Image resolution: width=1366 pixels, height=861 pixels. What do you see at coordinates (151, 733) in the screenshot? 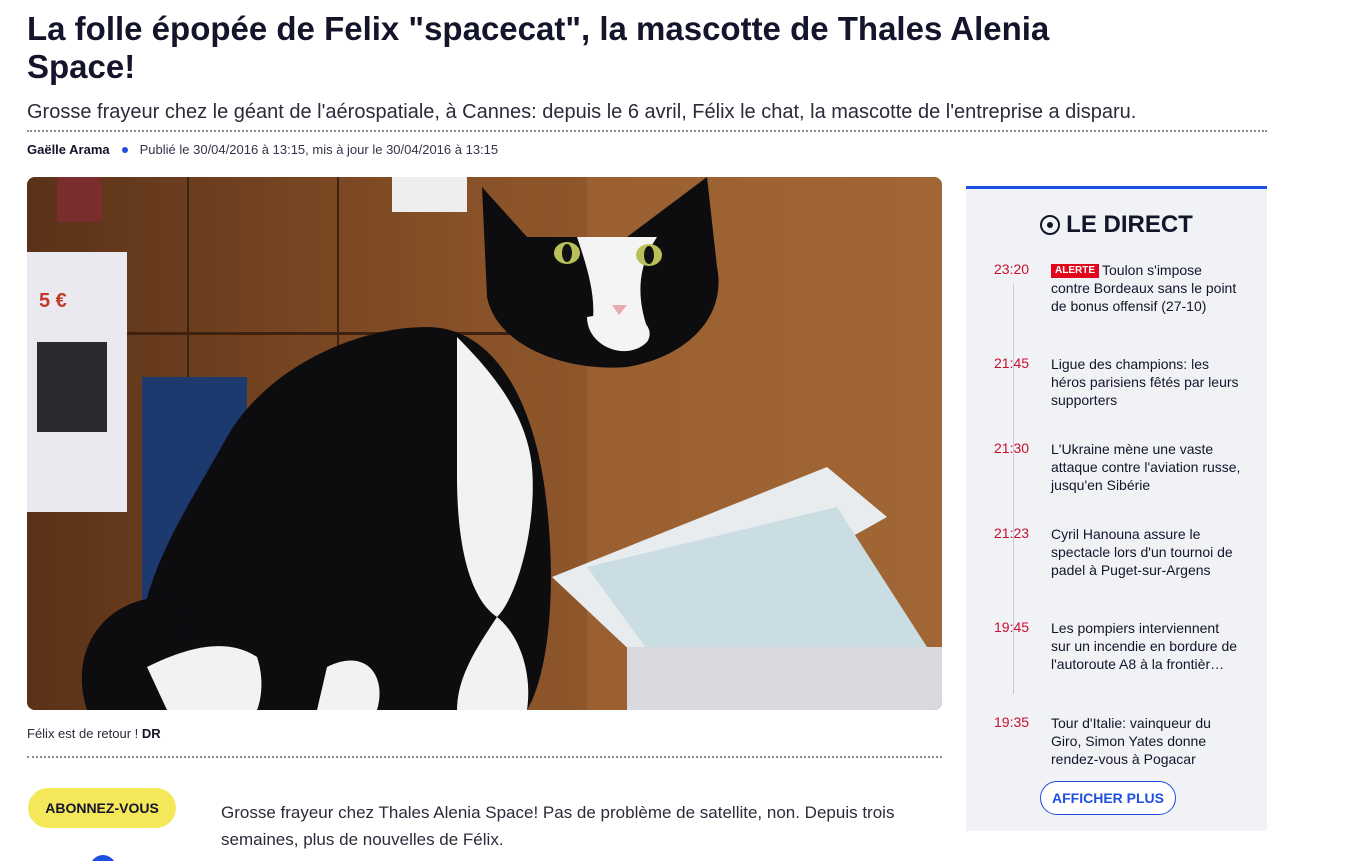
I see `caption-credit: DR` at bounding box center [151, 733].